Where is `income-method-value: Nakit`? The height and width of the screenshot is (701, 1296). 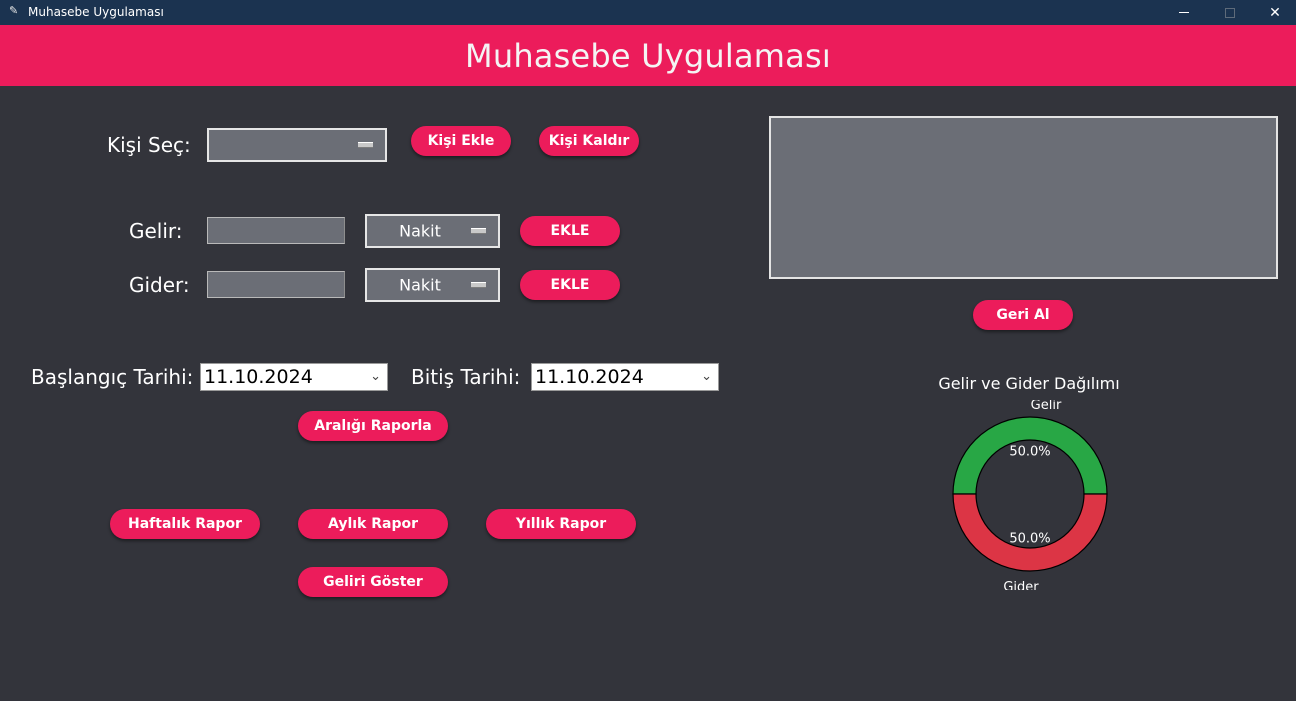
income-method-value: Nakit is located at coordinates (420, 231).